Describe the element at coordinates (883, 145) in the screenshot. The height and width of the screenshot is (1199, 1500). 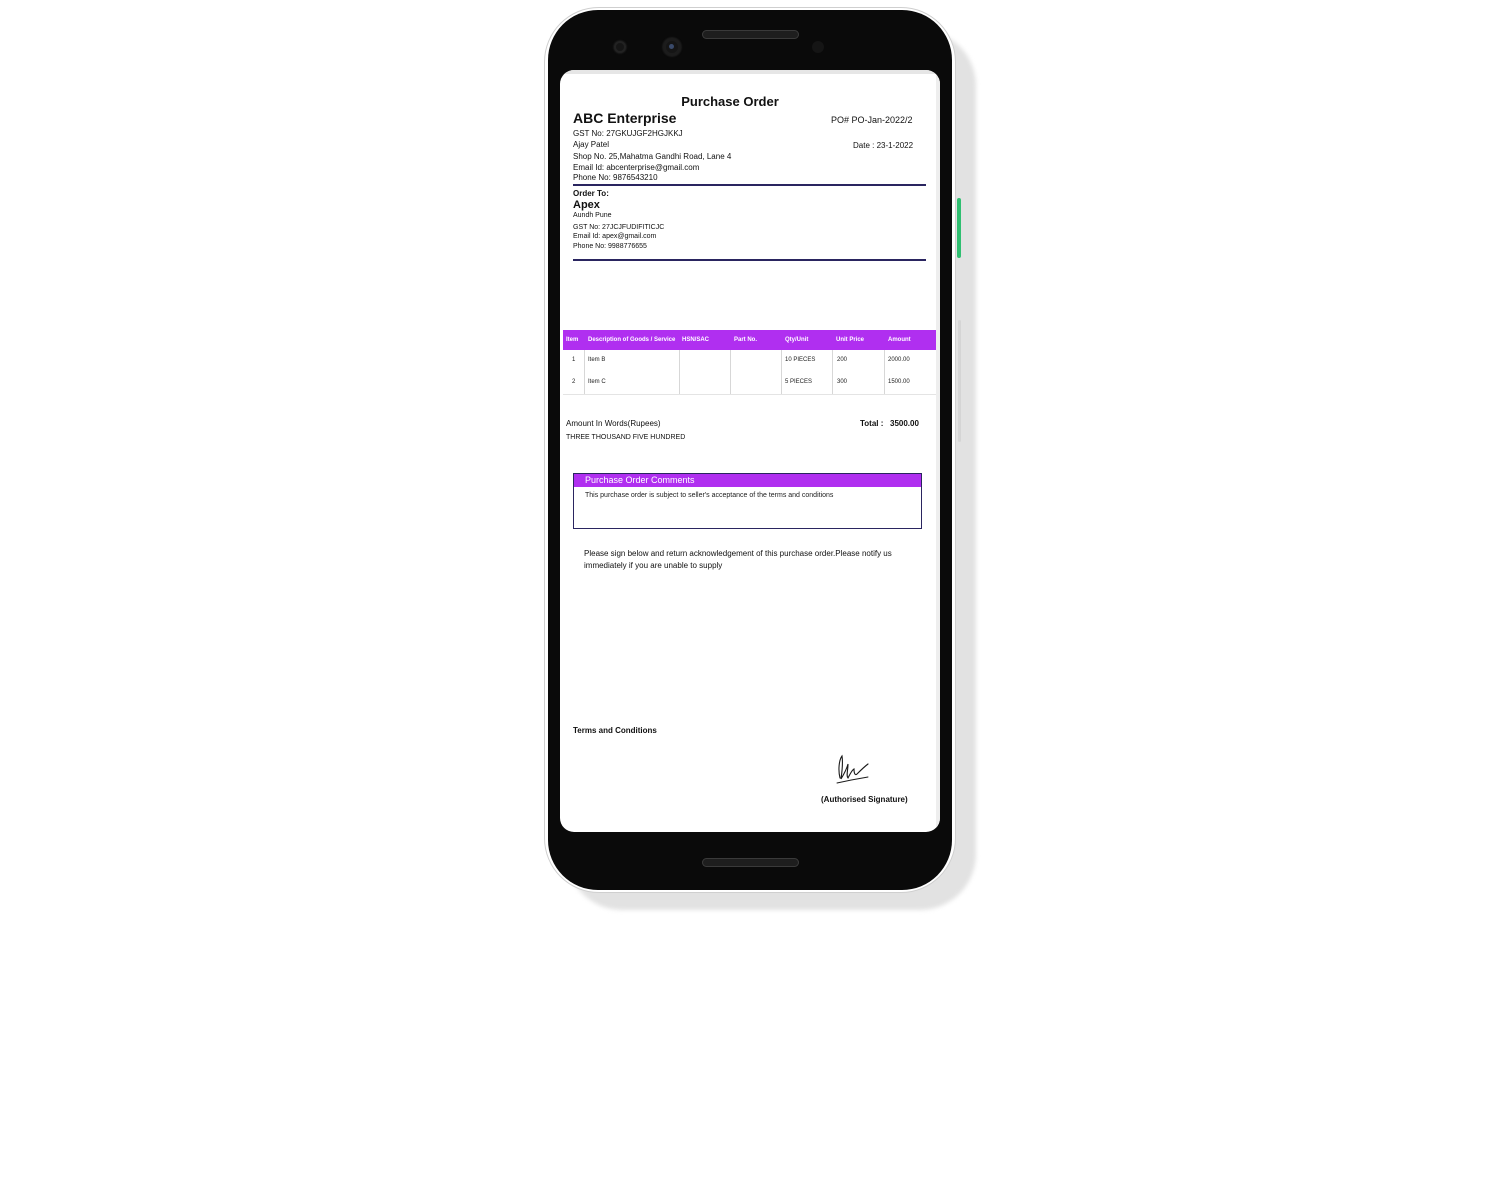
I see `po-date: Date : 23-1-2022` at that location.